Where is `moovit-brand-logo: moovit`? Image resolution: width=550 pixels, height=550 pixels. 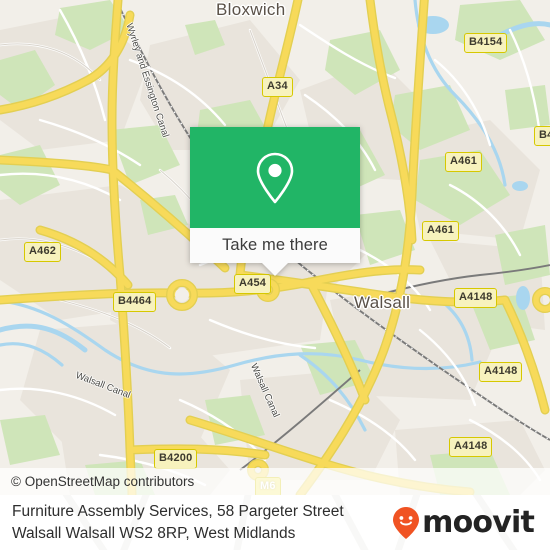 moovit-brand-logo: moovit is located at coordinates (464, 523).